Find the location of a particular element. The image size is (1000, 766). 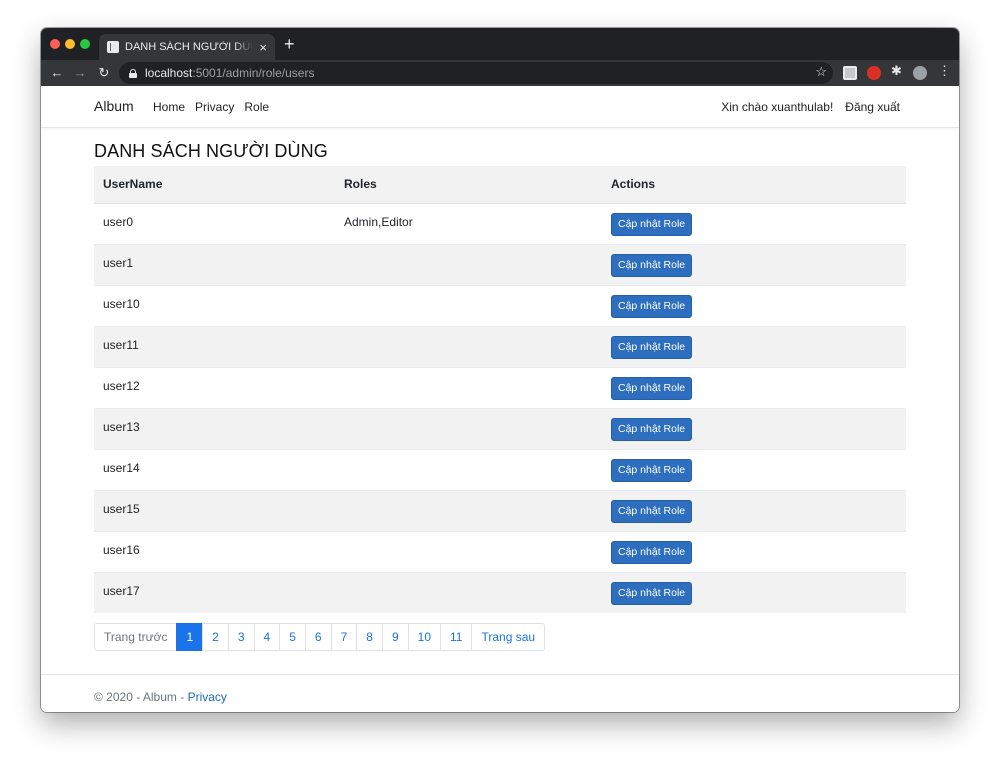

roles-cell: Admin,Editor is located at coordinates (468, 223).